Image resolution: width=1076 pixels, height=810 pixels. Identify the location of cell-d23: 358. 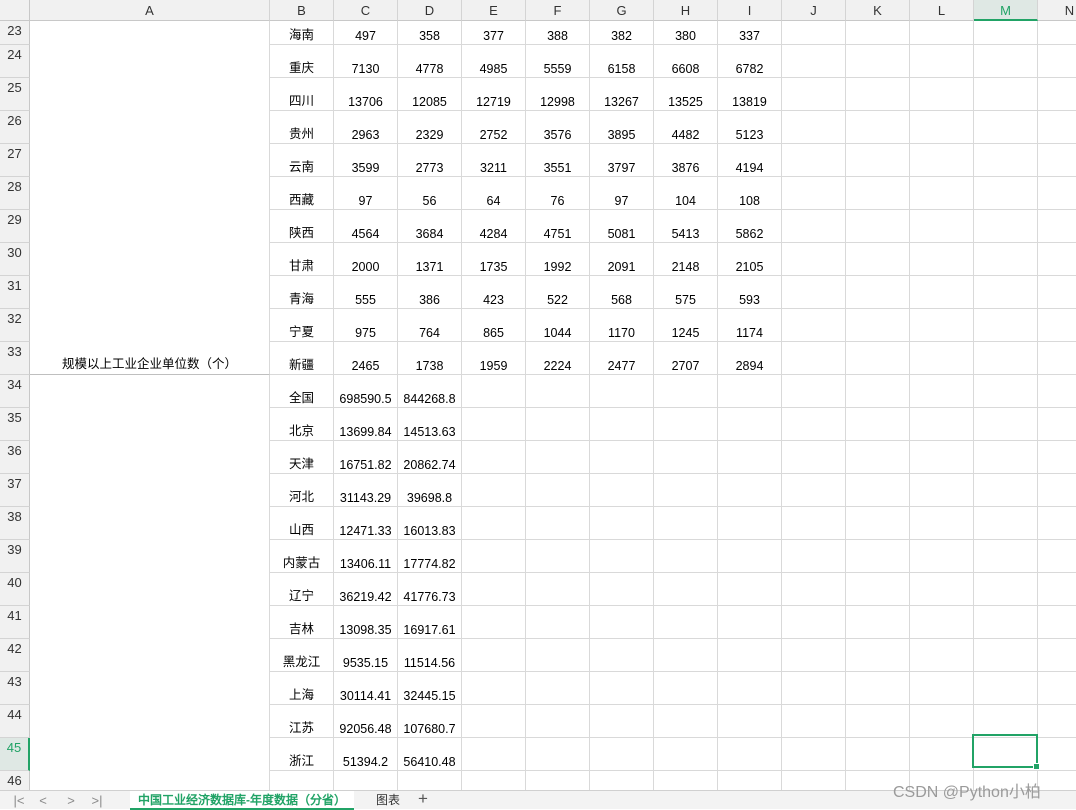
(430, 33).